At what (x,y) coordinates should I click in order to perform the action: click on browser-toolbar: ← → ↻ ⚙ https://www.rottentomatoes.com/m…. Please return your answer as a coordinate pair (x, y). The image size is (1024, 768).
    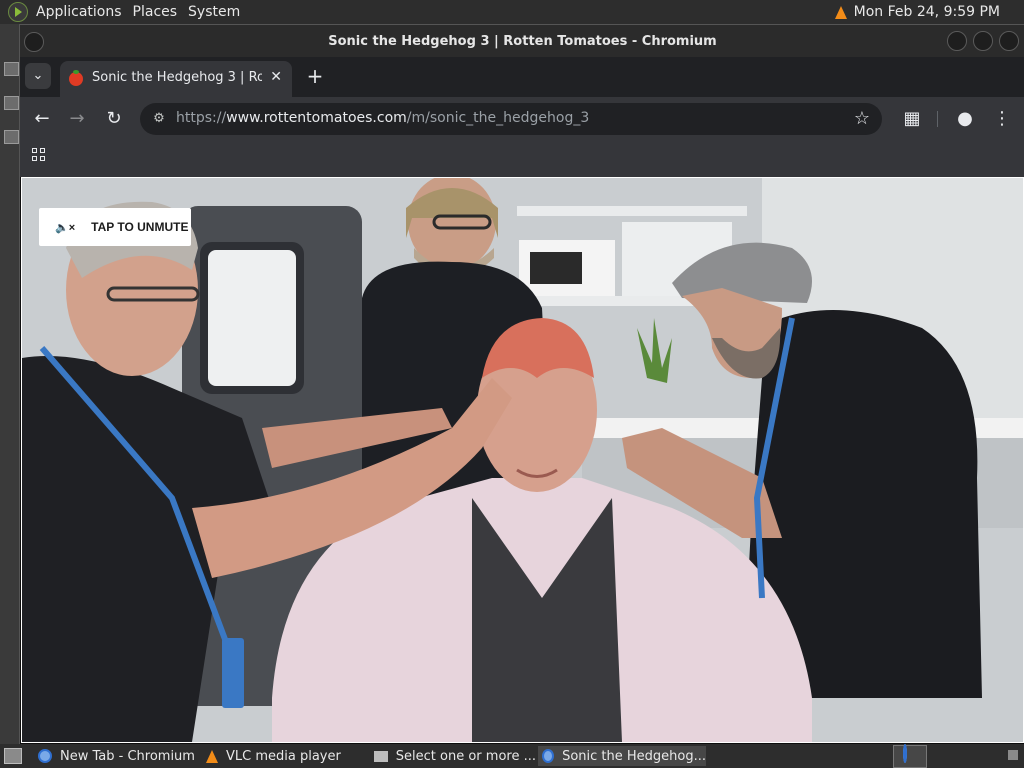
    Looking at the image, I should click on (522, 119).